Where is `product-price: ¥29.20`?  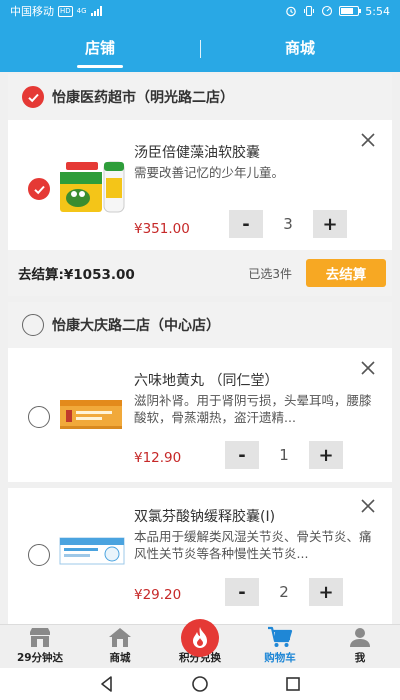 product-price: ¥29.20 is located at coordinates (158, 595).